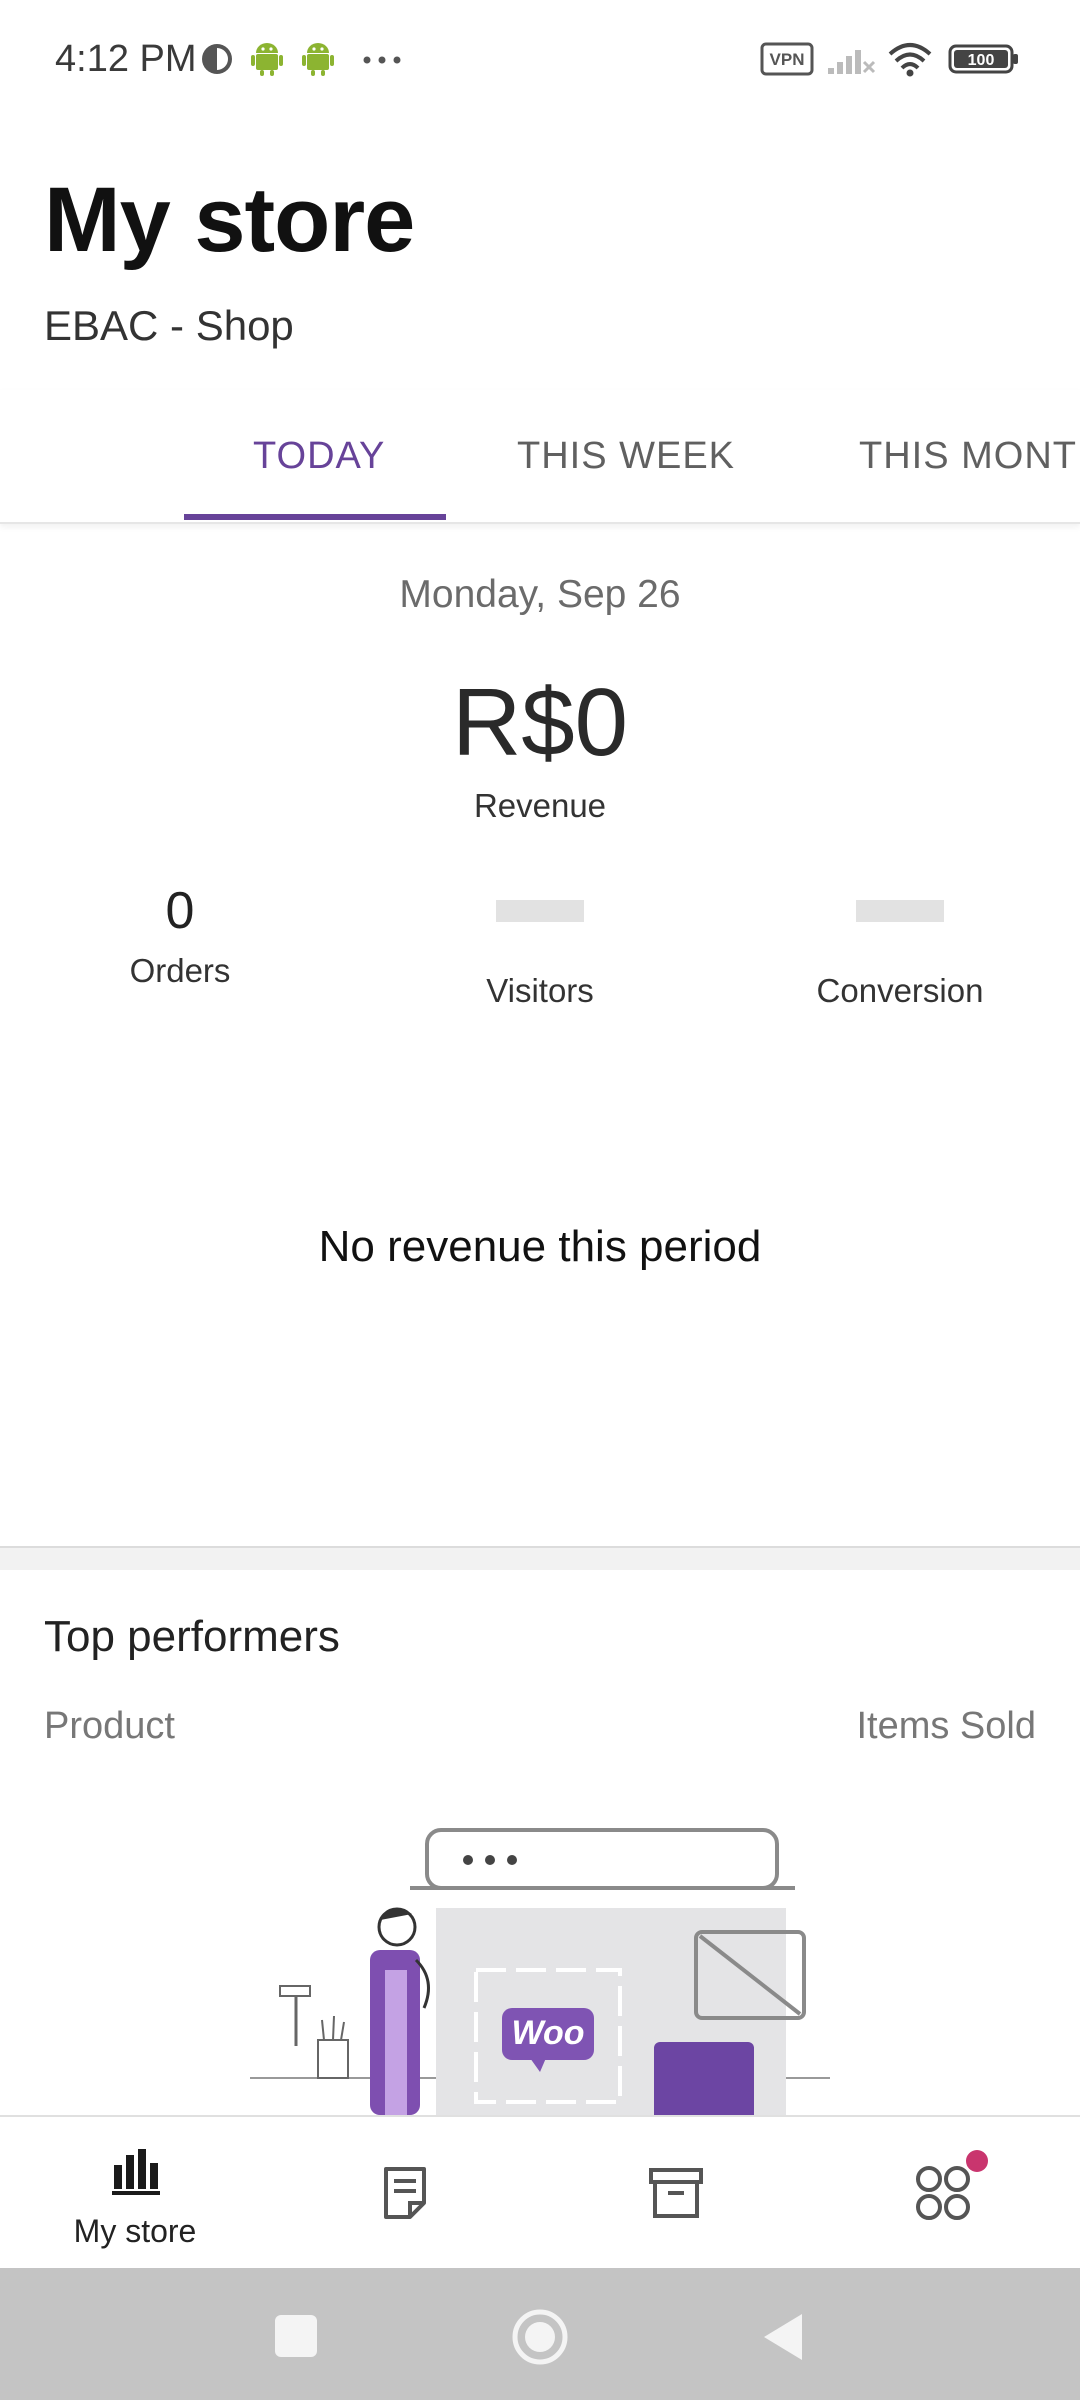 The height and width of the screenshot is (2400, 1080). What do you see at coordinates (192, 1636) in the screenshot?
I see `top-performers-title: Top performers` at bounding box center [192, 1636].